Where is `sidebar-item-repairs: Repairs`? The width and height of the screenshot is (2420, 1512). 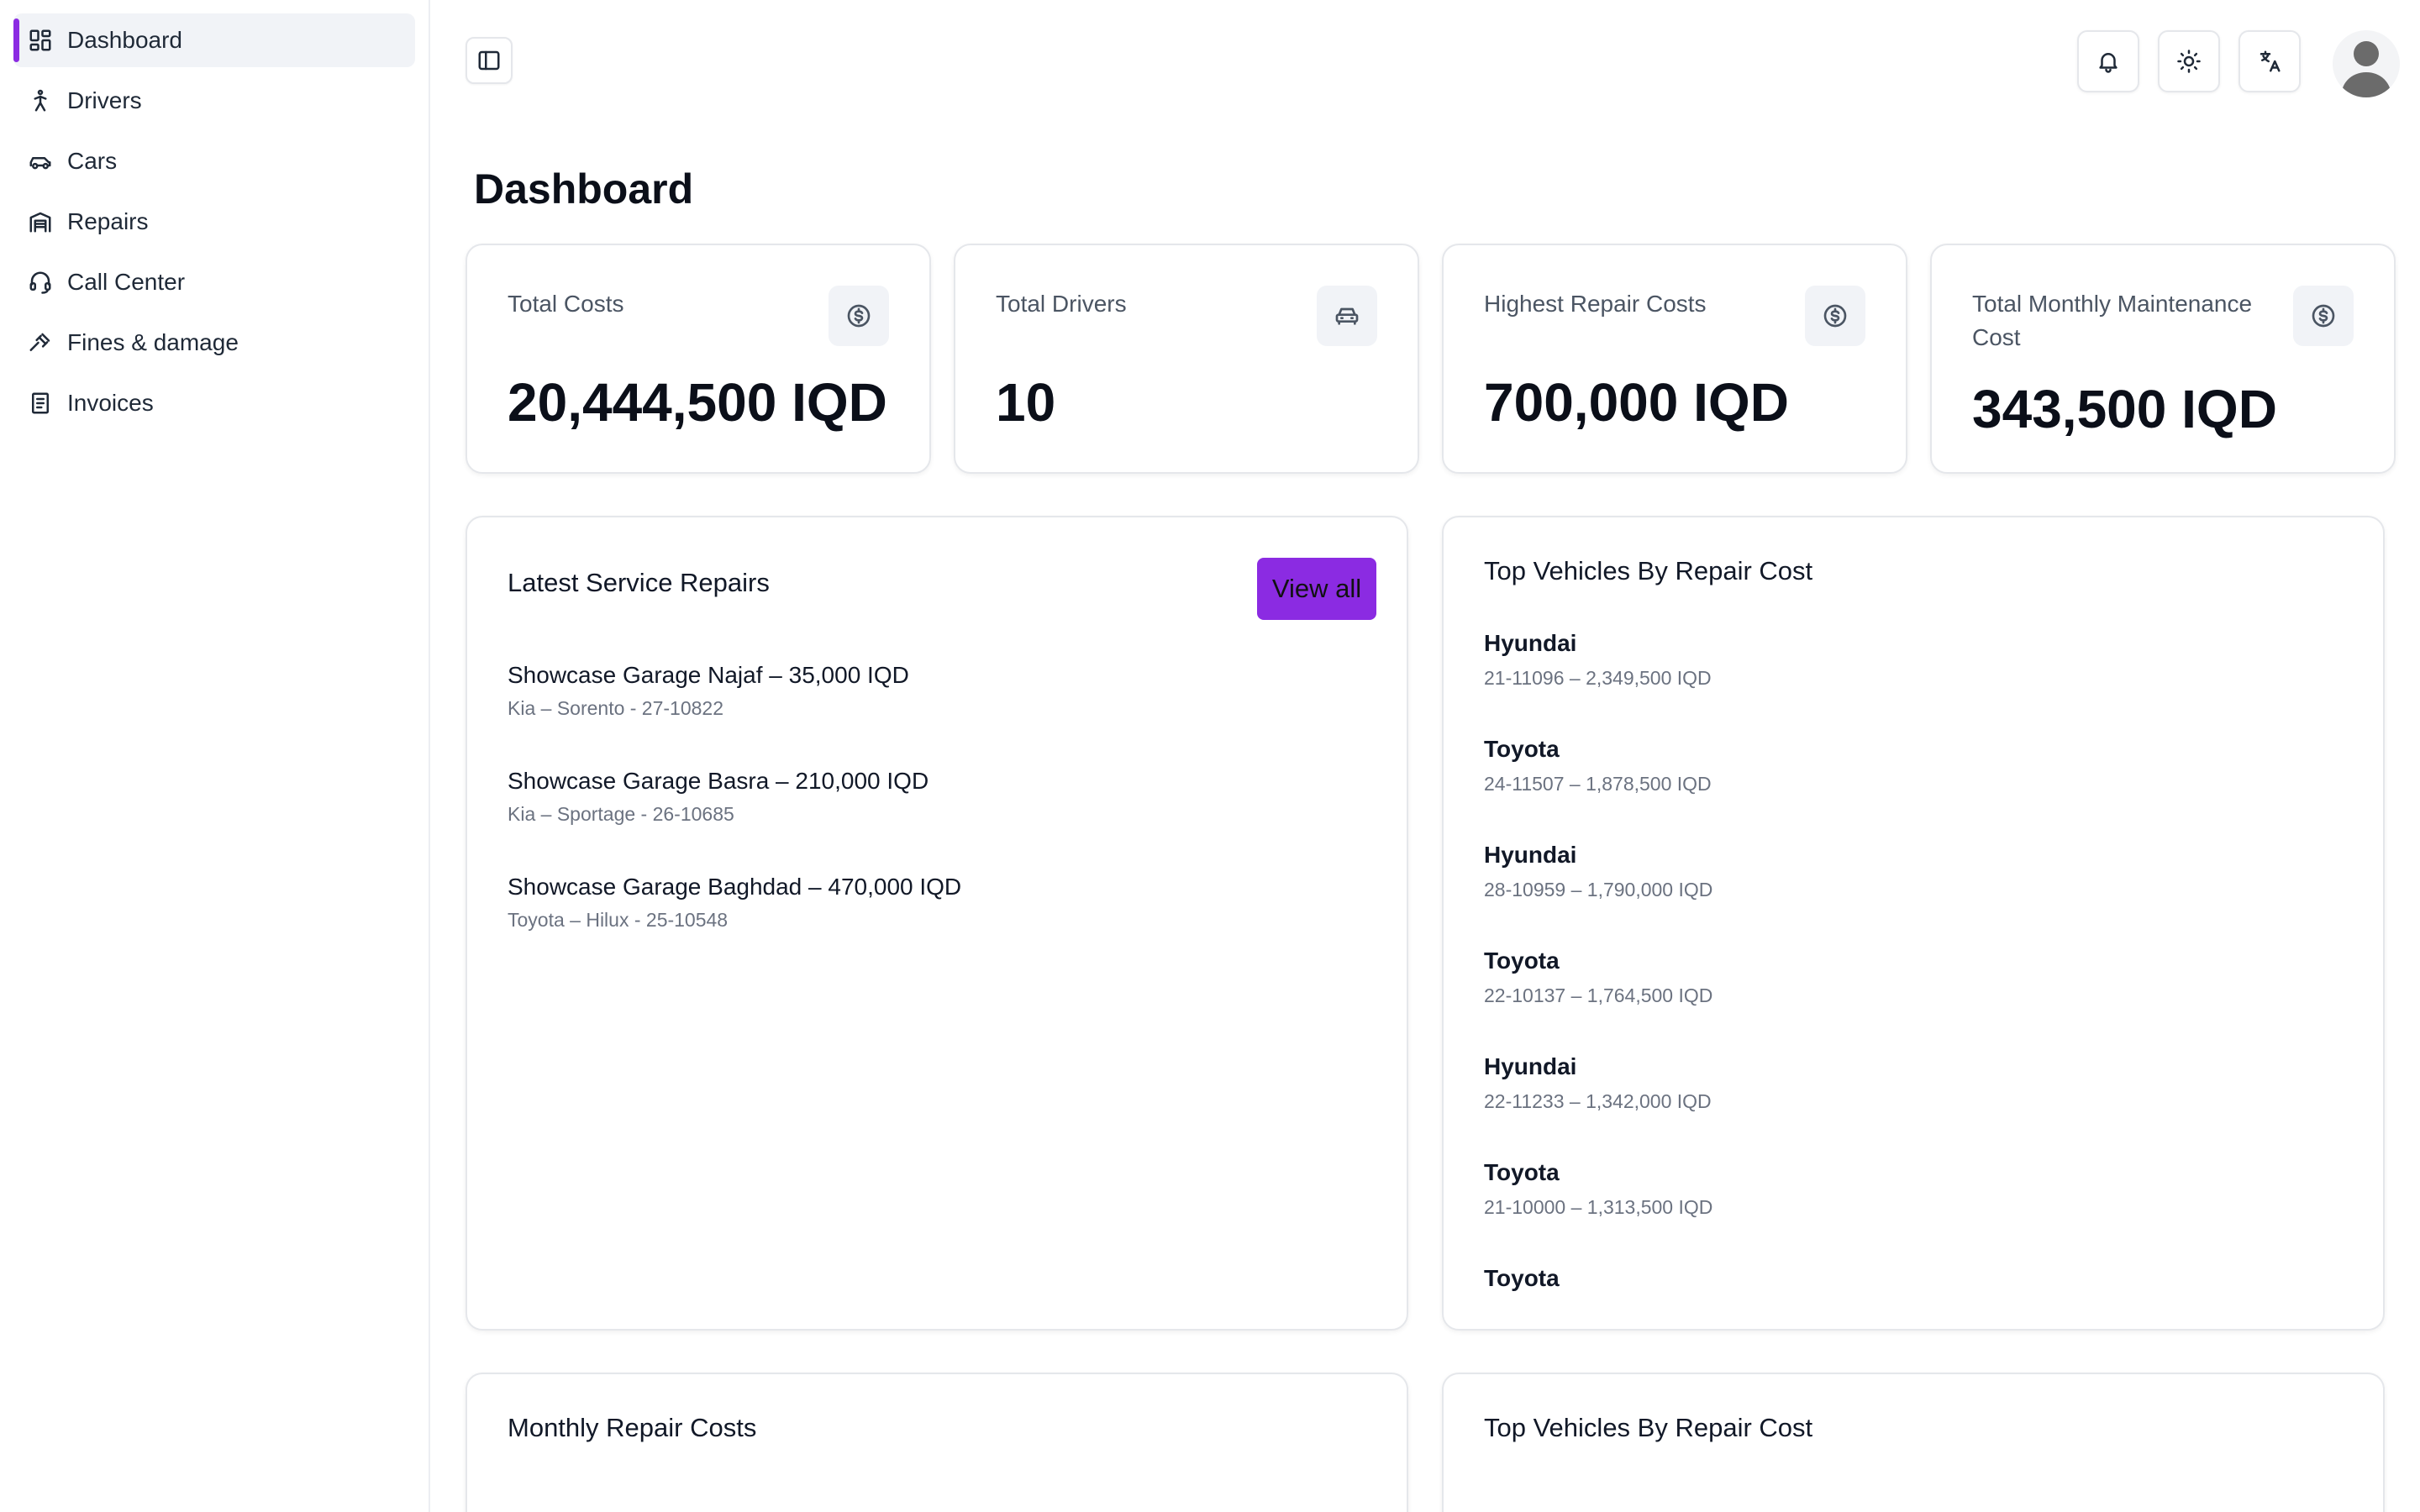 sidebar-item-repairs: Repairs is located at coordinates (214, 222).